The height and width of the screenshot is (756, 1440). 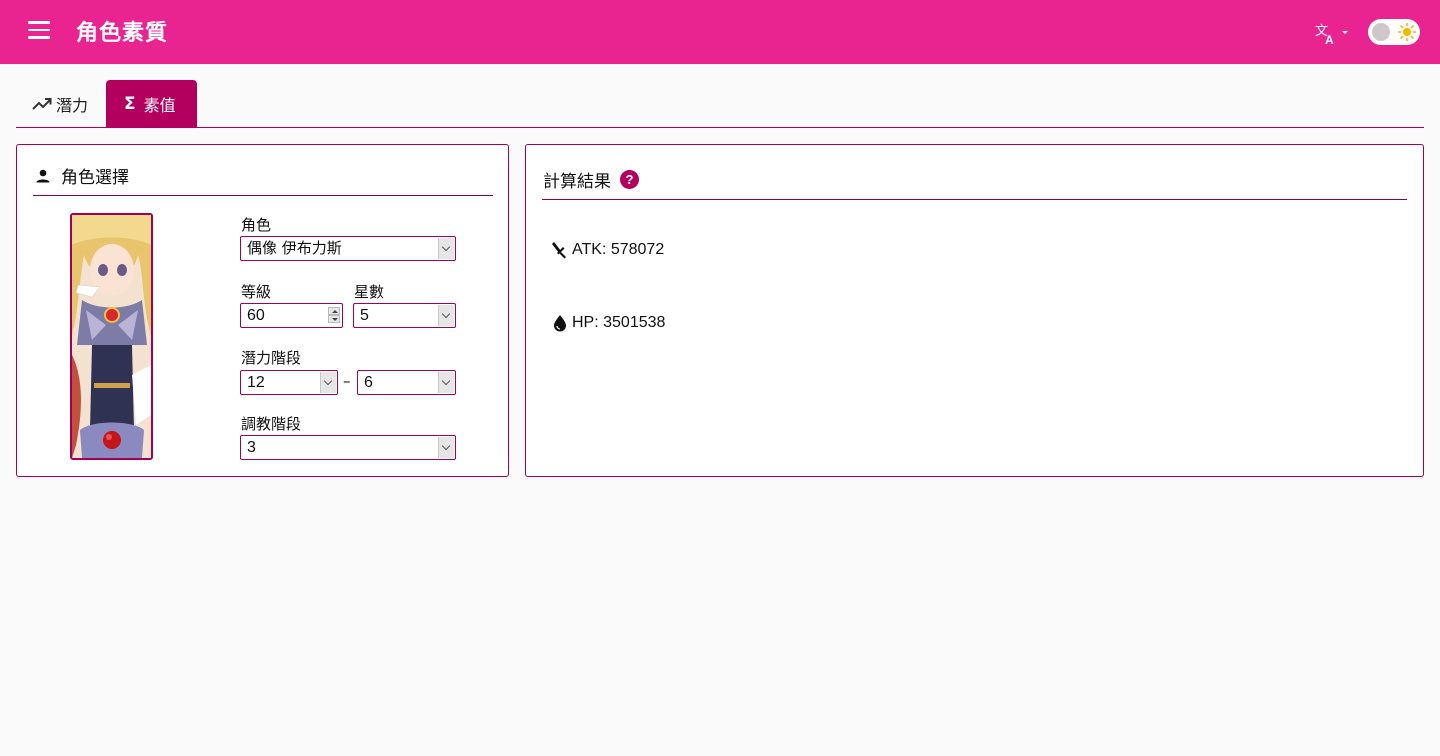 I want to click on tab-potential-label: 潛力, so click(x=72, y=105).